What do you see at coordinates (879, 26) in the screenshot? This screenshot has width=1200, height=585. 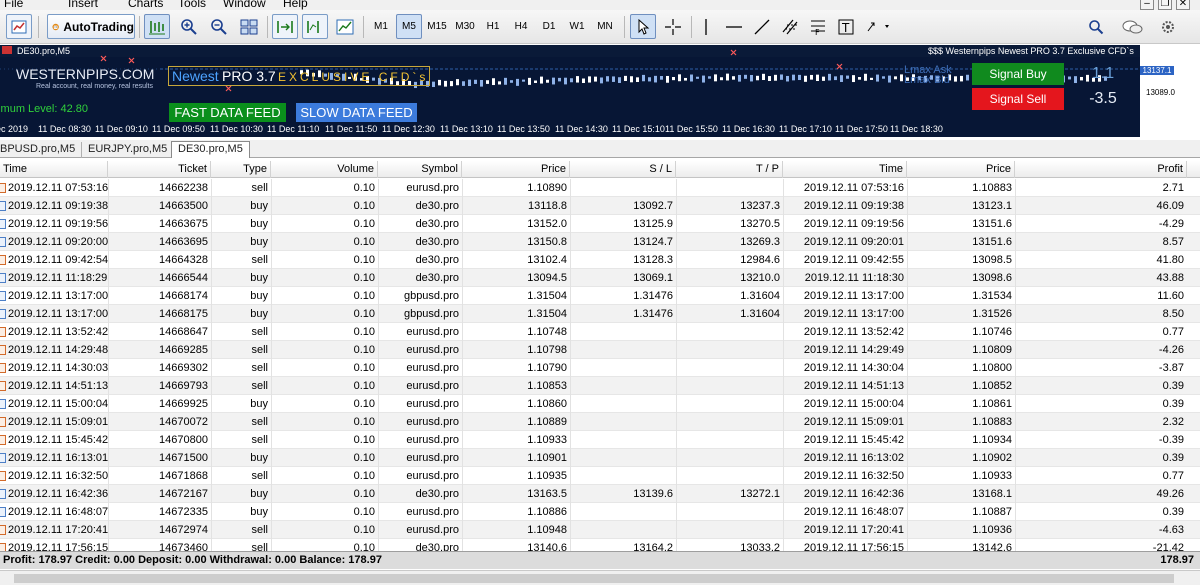 I see `arrows-dropdown-icon` at bounding box center [879, 26].